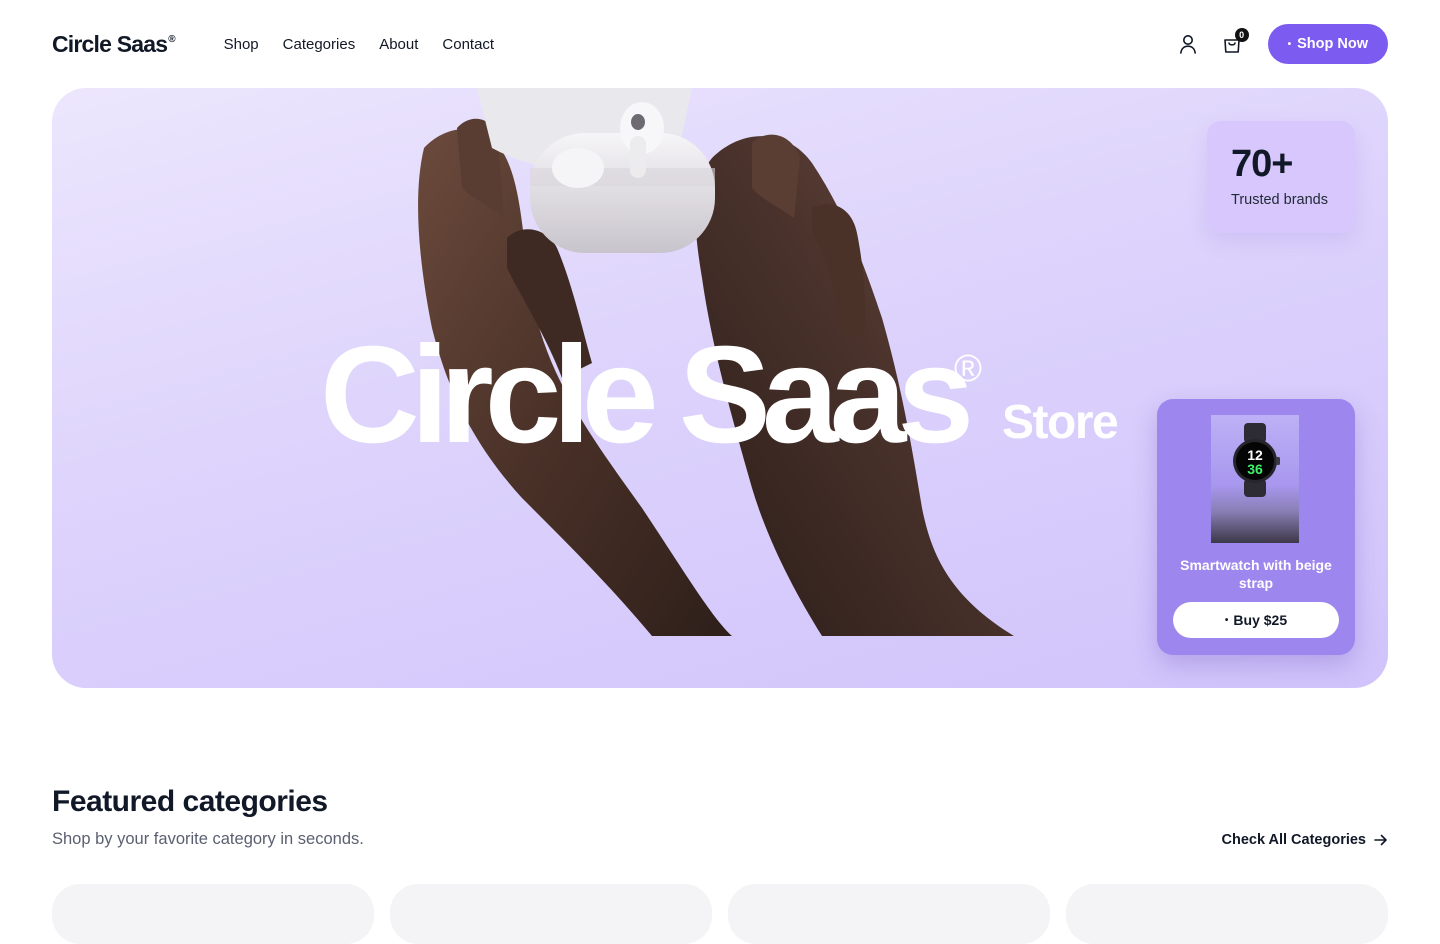 The image size is (1440, 944). What do you see at coordinates (468, 44) in the screenshot?
I see `nav-item-contact: Contact` at bounding box center [468, 44].